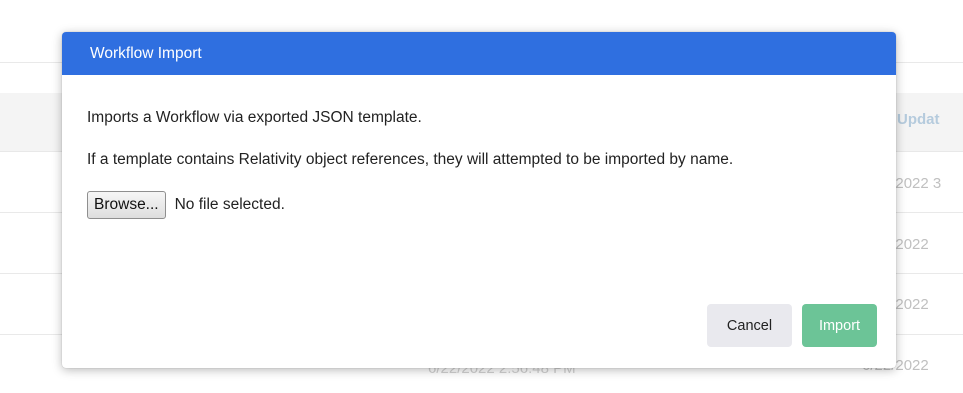 The image size is (963, 393). I want to click on dialog-footer: Cancel Import, so click(792, 325).